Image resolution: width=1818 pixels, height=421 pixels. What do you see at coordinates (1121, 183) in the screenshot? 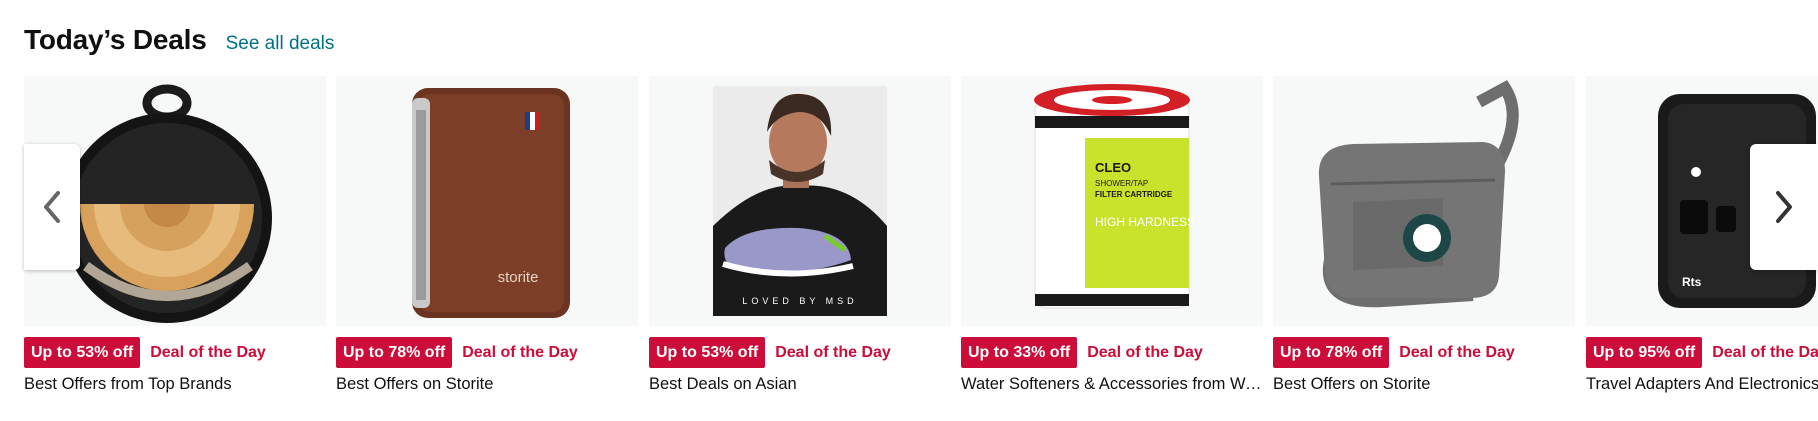
I see `filter-label-line: SHOWER/TAP` at bounding box center [1121, 183].